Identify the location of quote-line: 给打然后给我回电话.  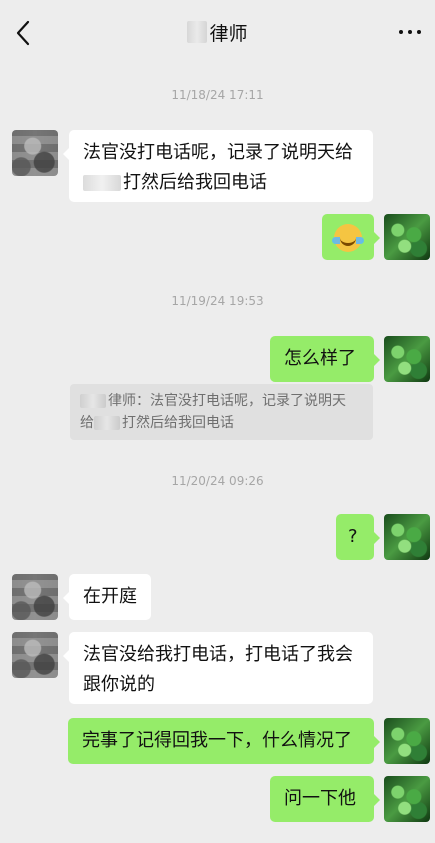
(157, 423).